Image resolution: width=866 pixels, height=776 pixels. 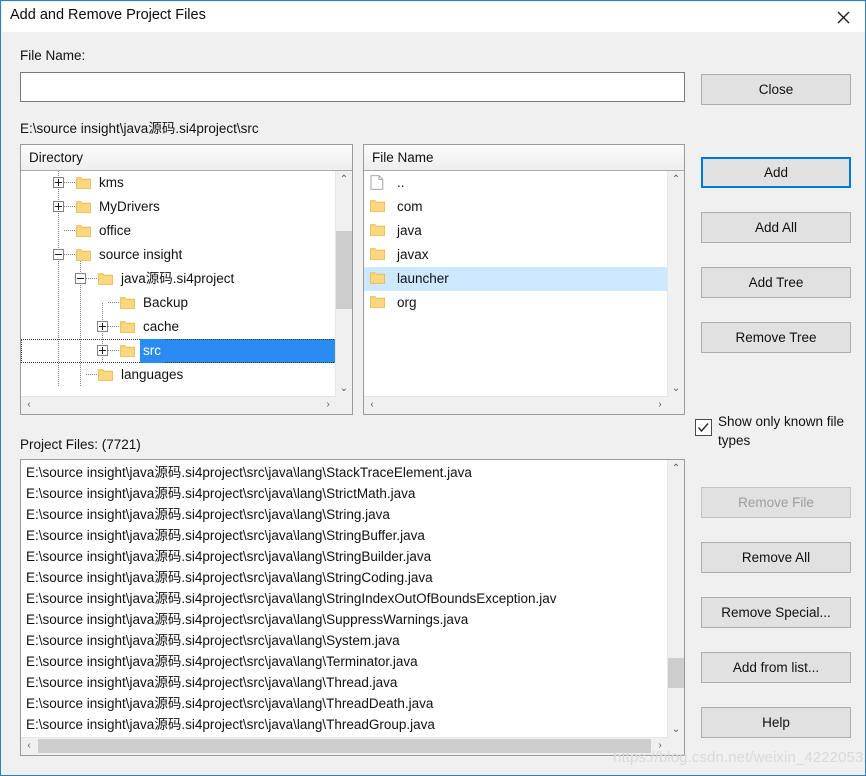 I want to click on project-files-label: Project Files: (7721), so click(x=80, y=444).